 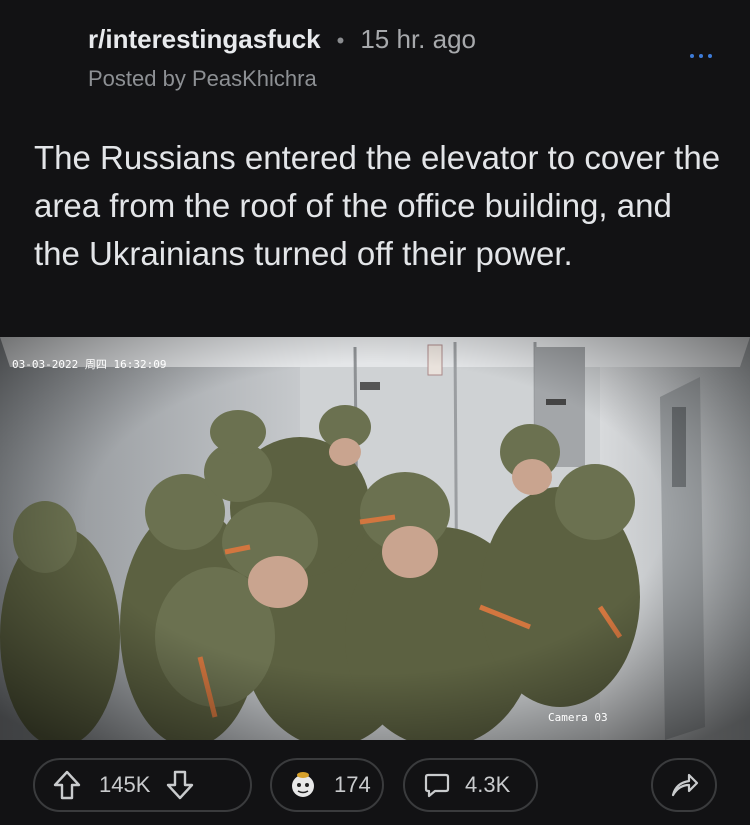 What do you see at coordinates (89, 364) in the screenshot?
I see `cctv-timestamp: 03-03-2022 周四 16:32:09` at bounding box center [89, 364].